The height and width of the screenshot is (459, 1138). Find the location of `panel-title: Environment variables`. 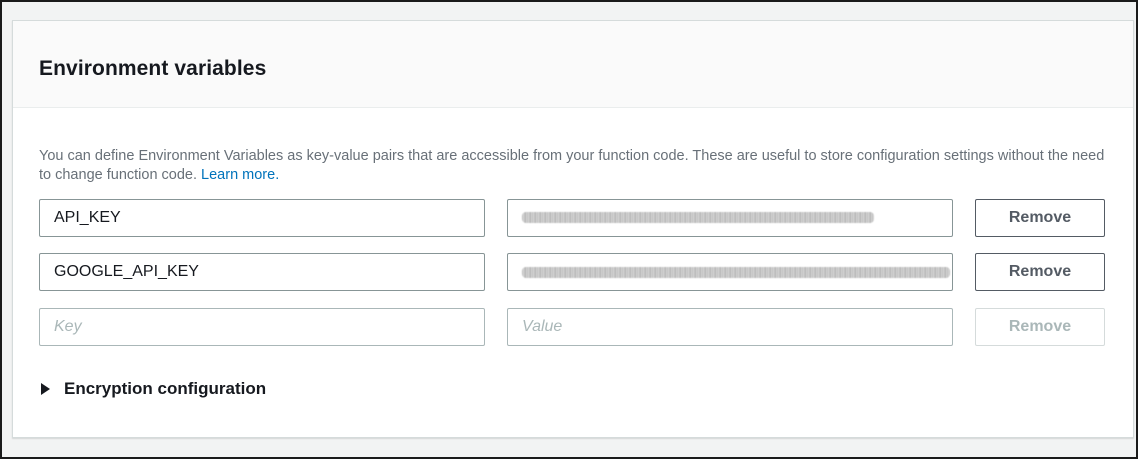

panel-title: Environment variables is located at coordinates (153, 68).